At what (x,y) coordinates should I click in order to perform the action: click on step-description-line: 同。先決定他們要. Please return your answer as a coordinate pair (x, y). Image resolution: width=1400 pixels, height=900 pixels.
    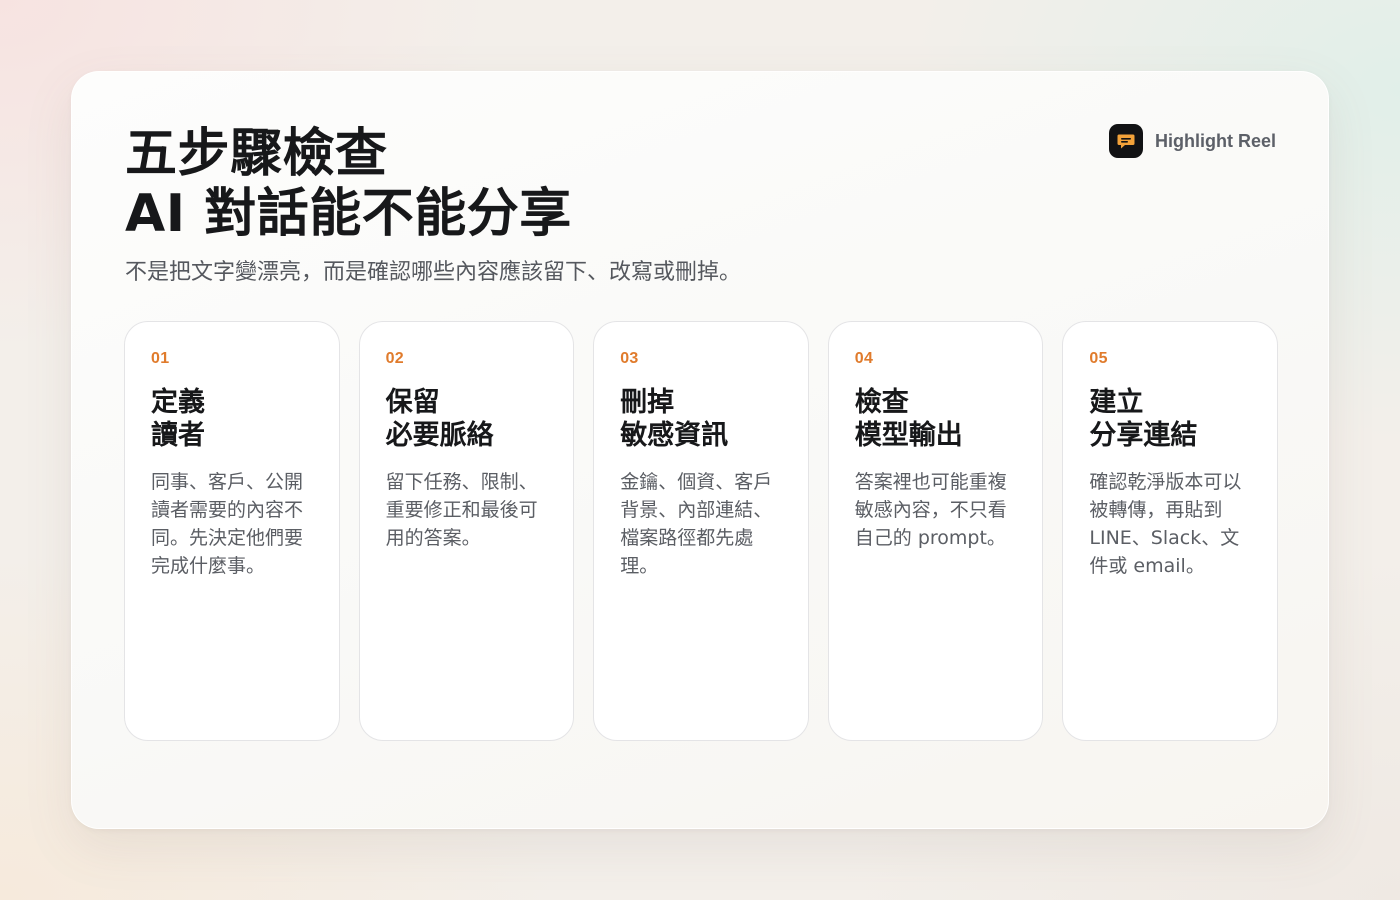
    Looking at the image, I should click on (227, 538).